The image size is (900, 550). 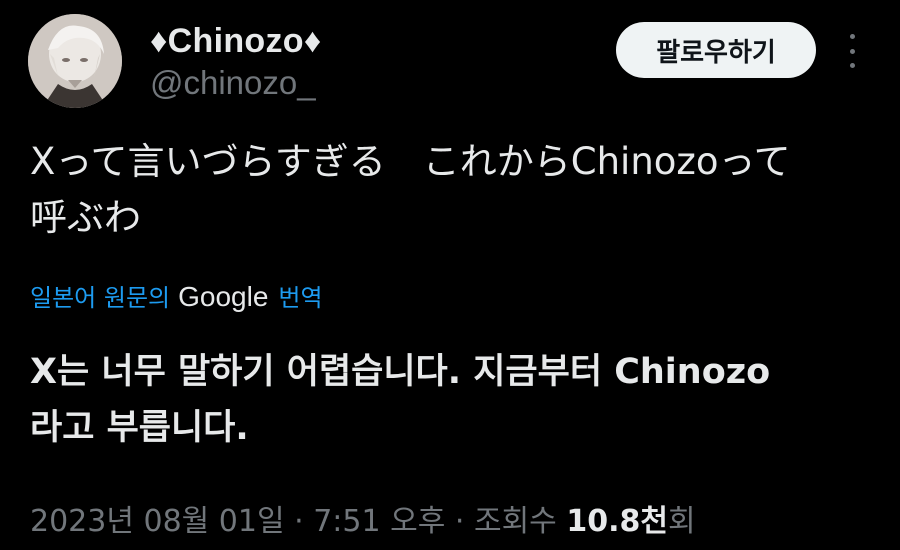 What do you see at coordinates (379, 521) in the screenshot?
I see `tweet-time: 7:51 오후` at bounding box center [379, 521].